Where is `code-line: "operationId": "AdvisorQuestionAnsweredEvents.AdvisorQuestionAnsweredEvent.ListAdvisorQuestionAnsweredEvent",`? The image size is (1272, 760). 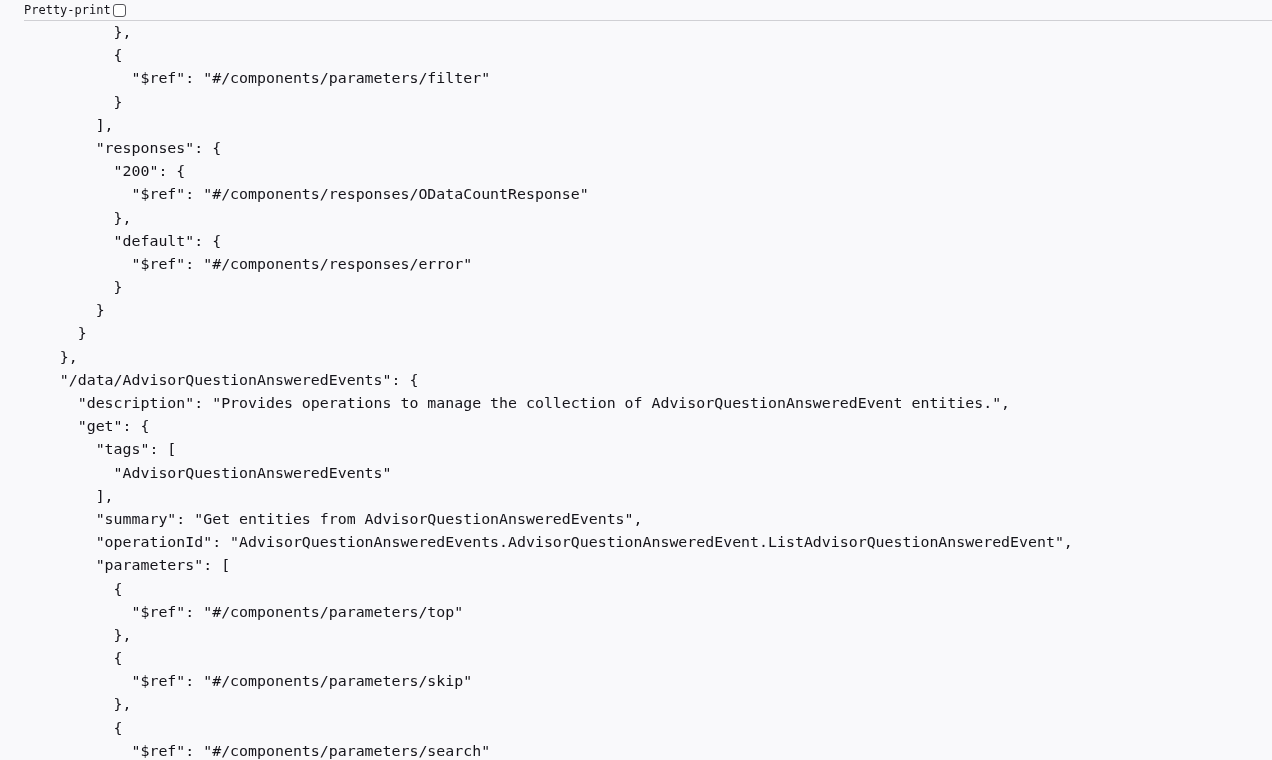 code-line: "operationId": "AdvisorQuestionAnsweredEvents.AdvisorQuestionAnsweredEvent.ListAdvisorQuestionAnsweredEvent", is located at coordinates (583, 543).